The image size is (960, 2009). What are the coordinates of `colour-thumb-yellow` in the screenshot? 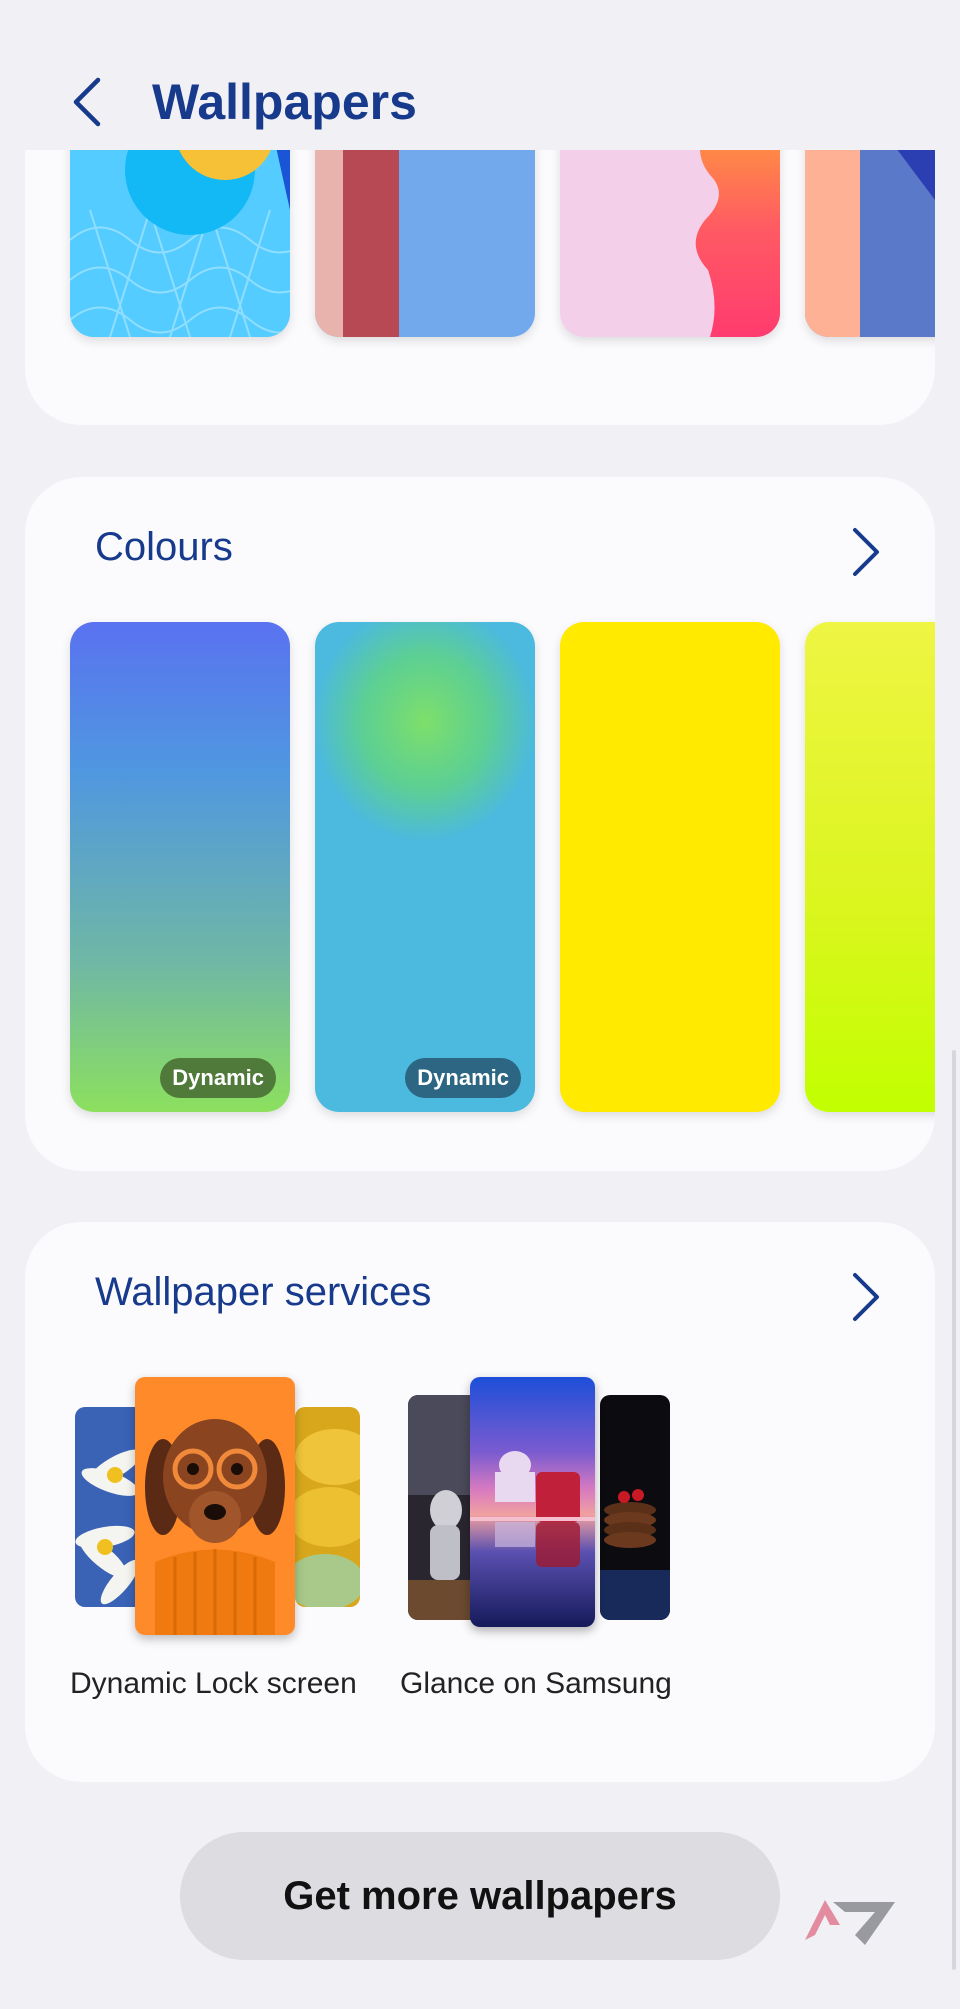 It's located at (670, 867).